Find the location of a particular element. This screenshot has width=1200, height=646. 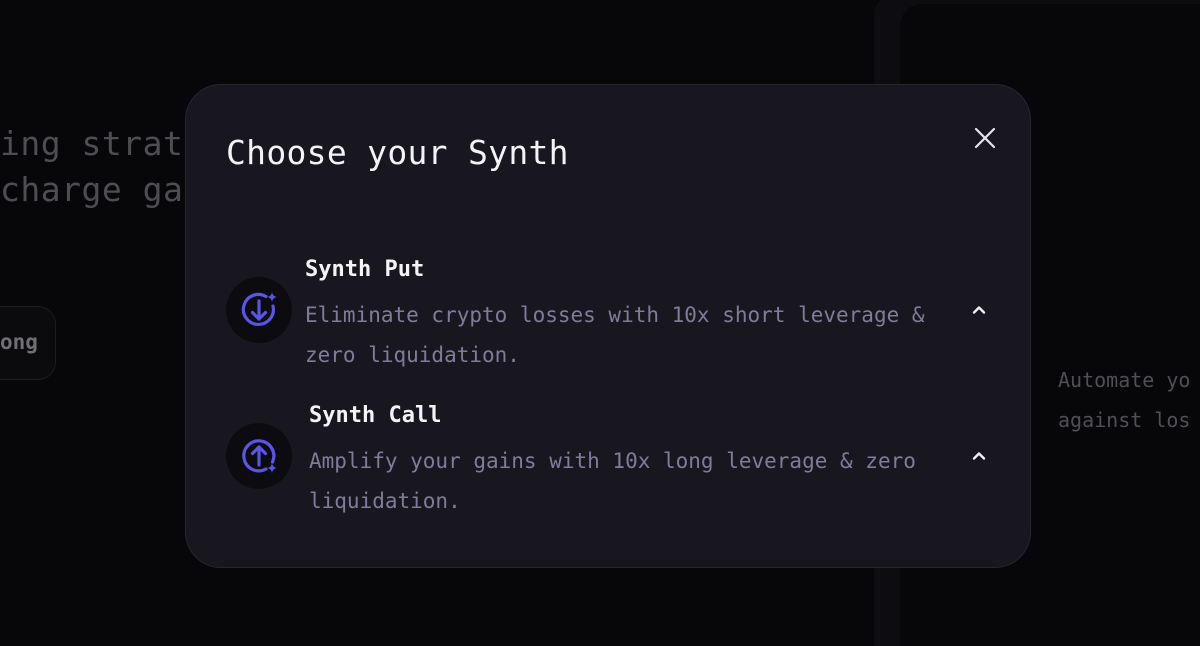

synth-put-icon-badge is located at coordinates (259, 310).